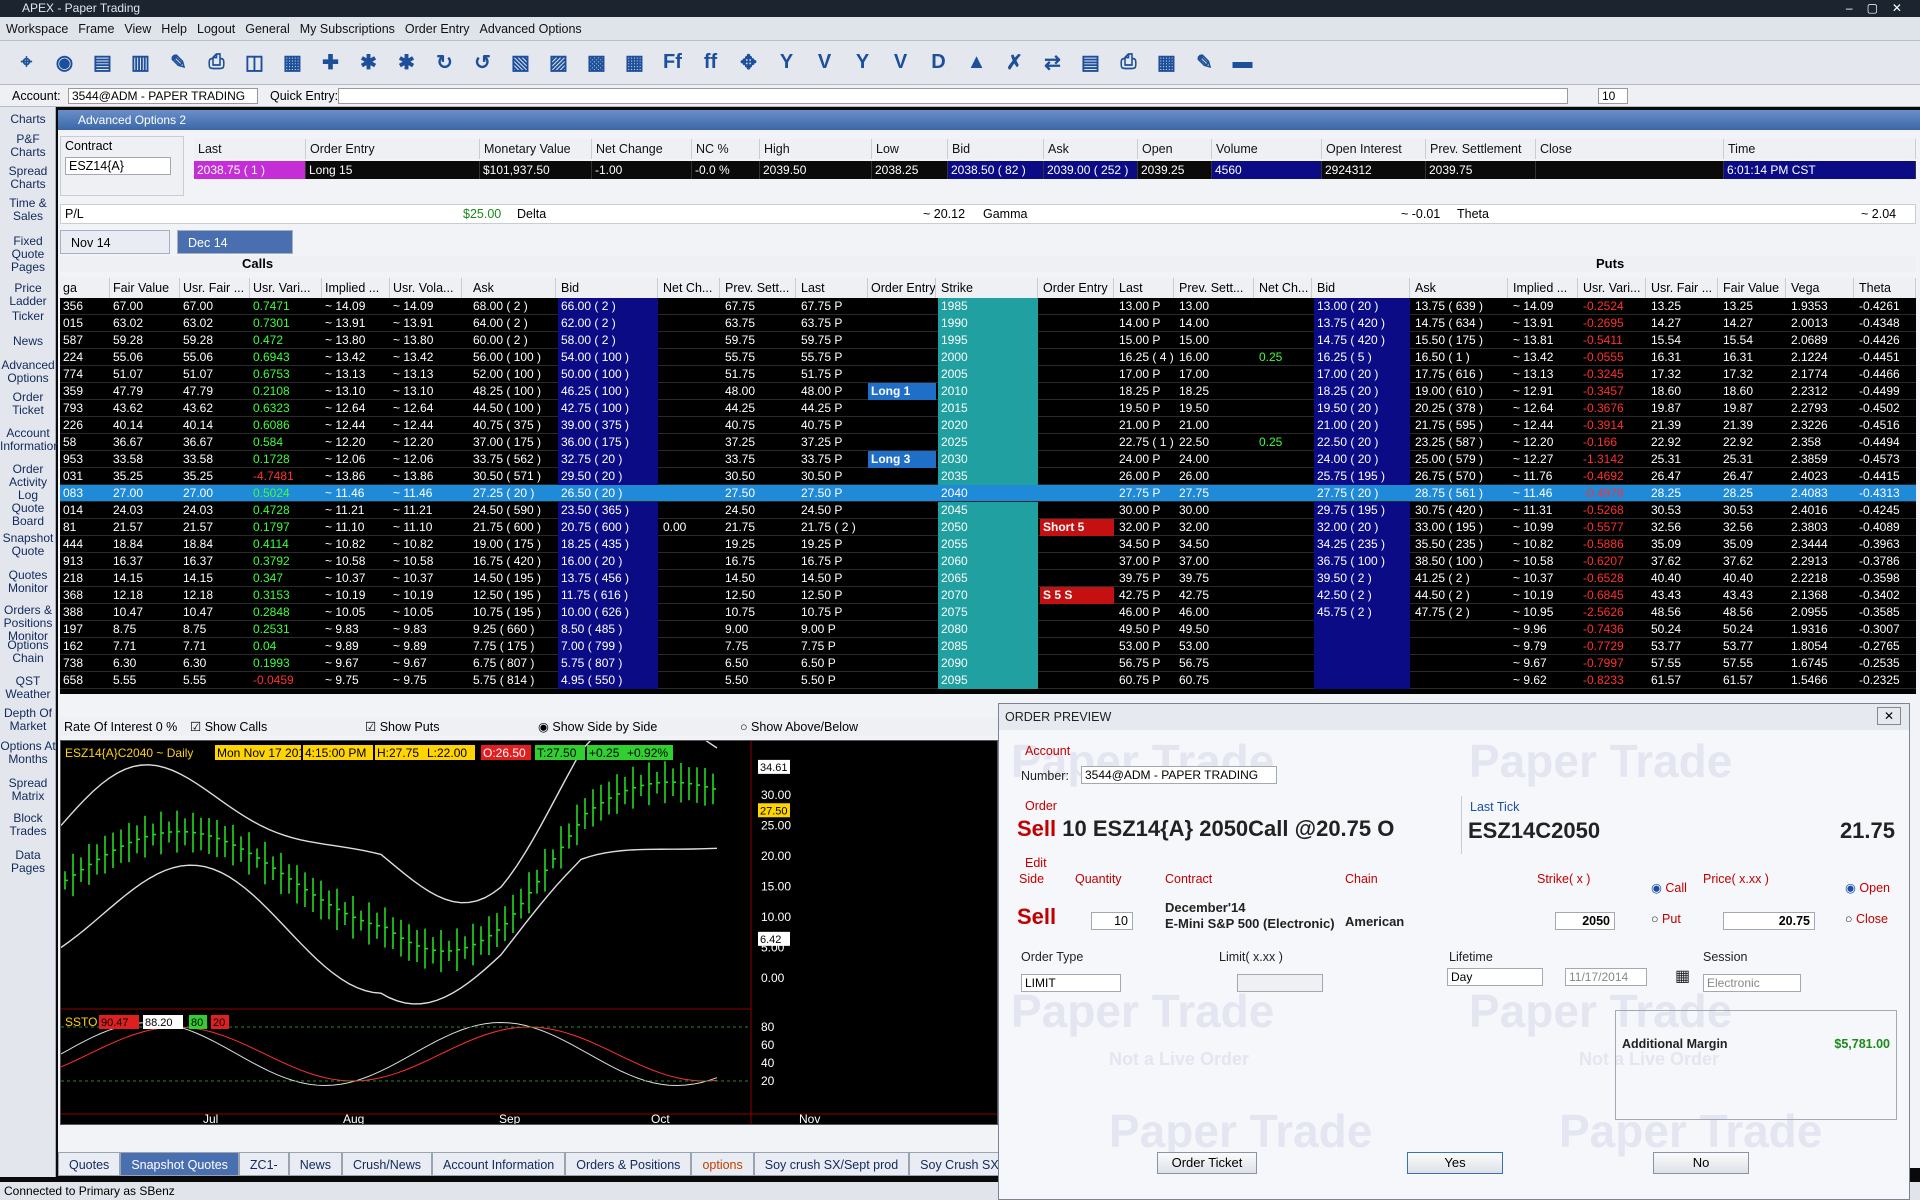  Describe the element at coordinates (28, 753) in the screenshot. I see `sidebar-item: Options At Months` at that location.